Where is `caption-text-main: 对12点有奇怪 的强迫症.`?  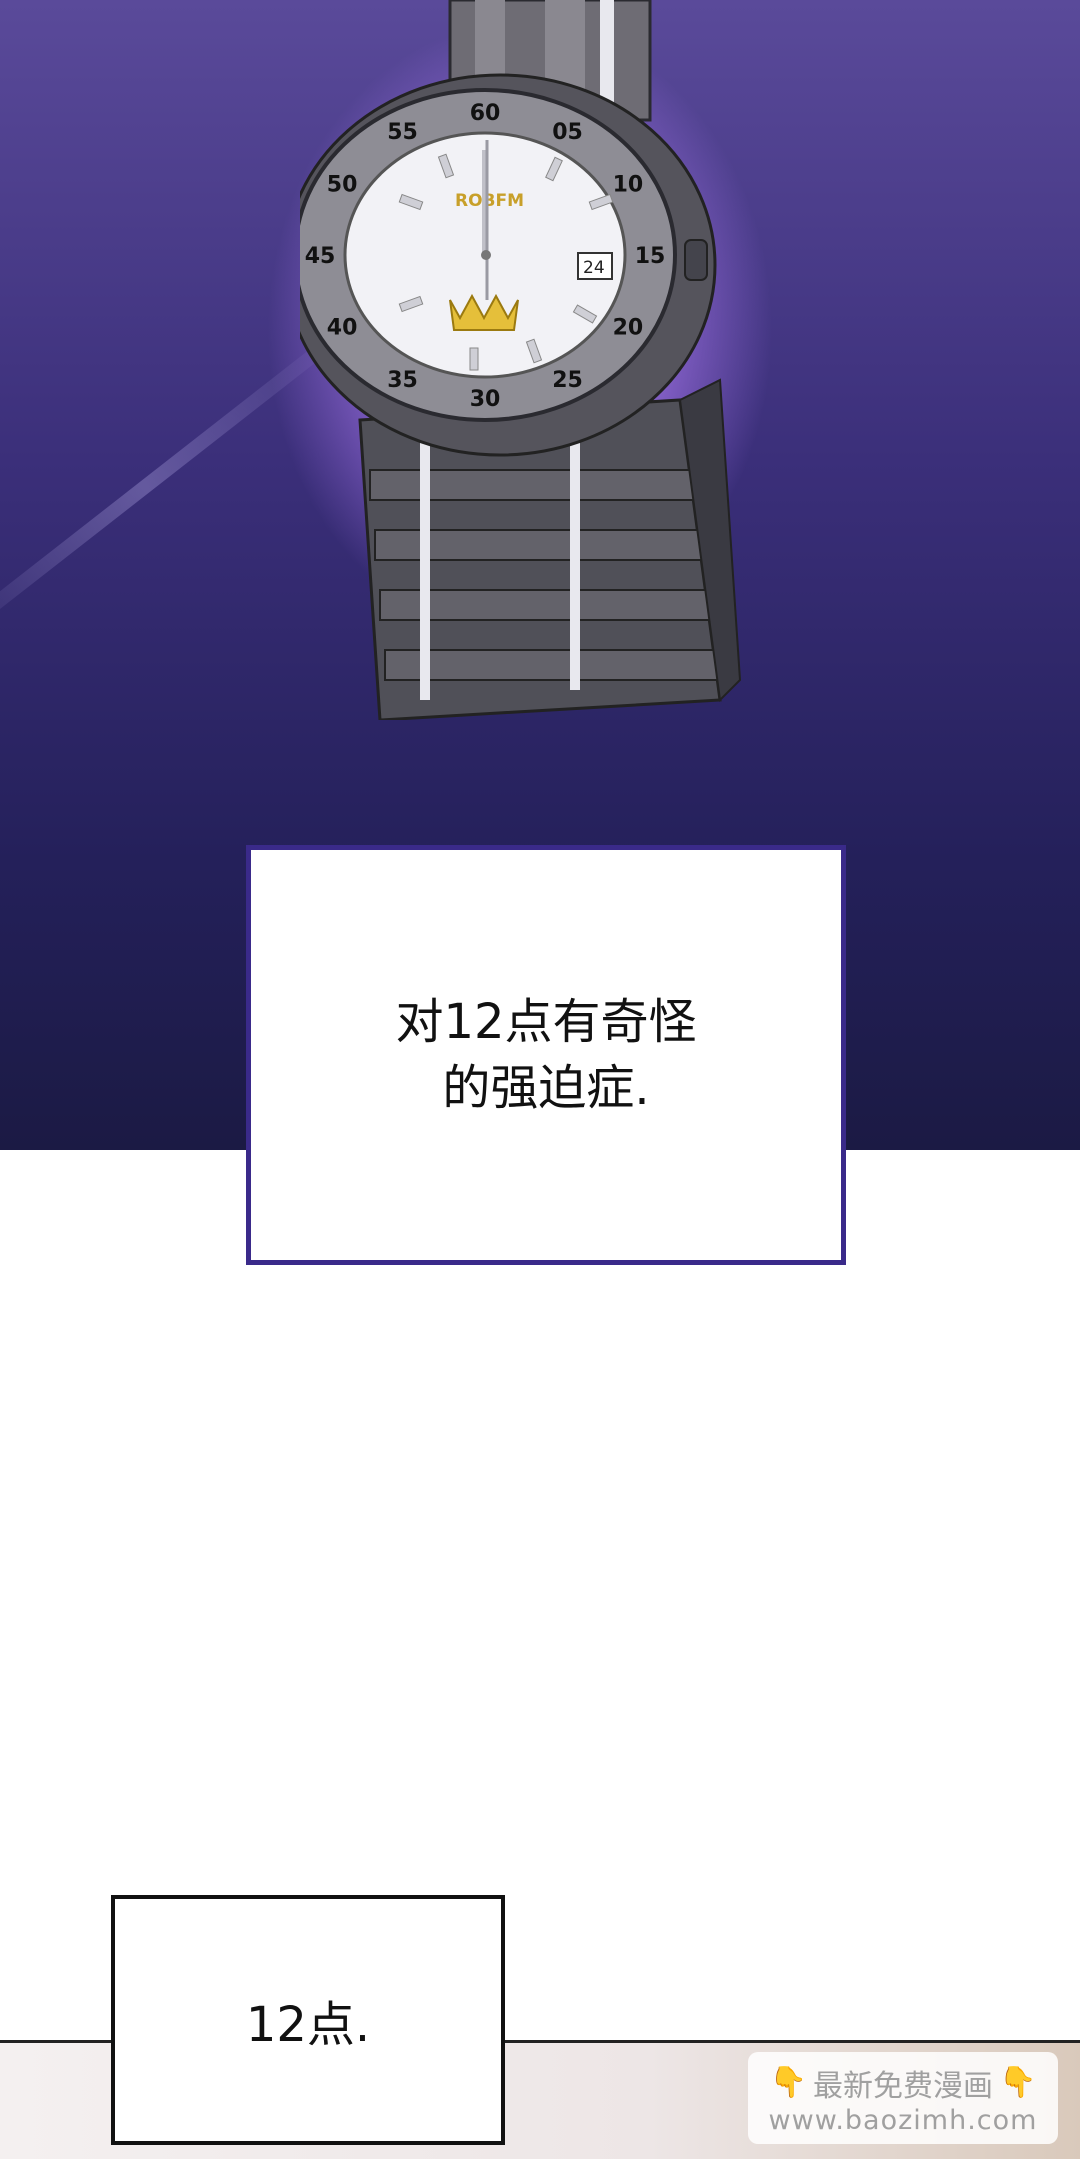
caption-text-main: 对12点有奇怪 的强迫症. is located at coordinates (546, 1055).